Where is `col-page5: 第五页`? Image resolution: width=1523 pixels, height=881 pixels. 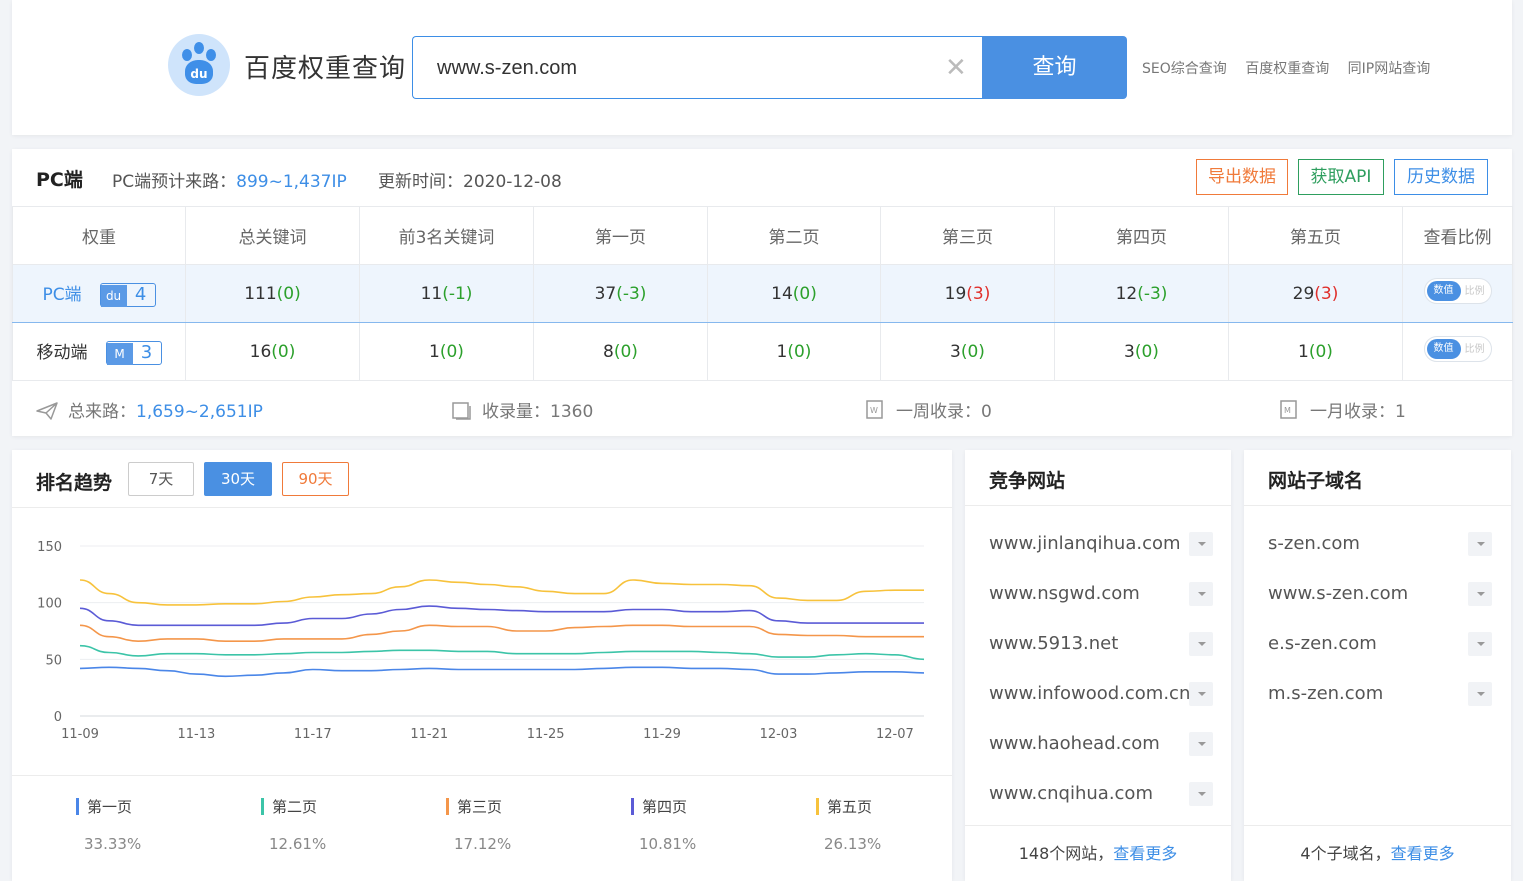 col-page5: 第五页 is located at coordinates (1315, 235).